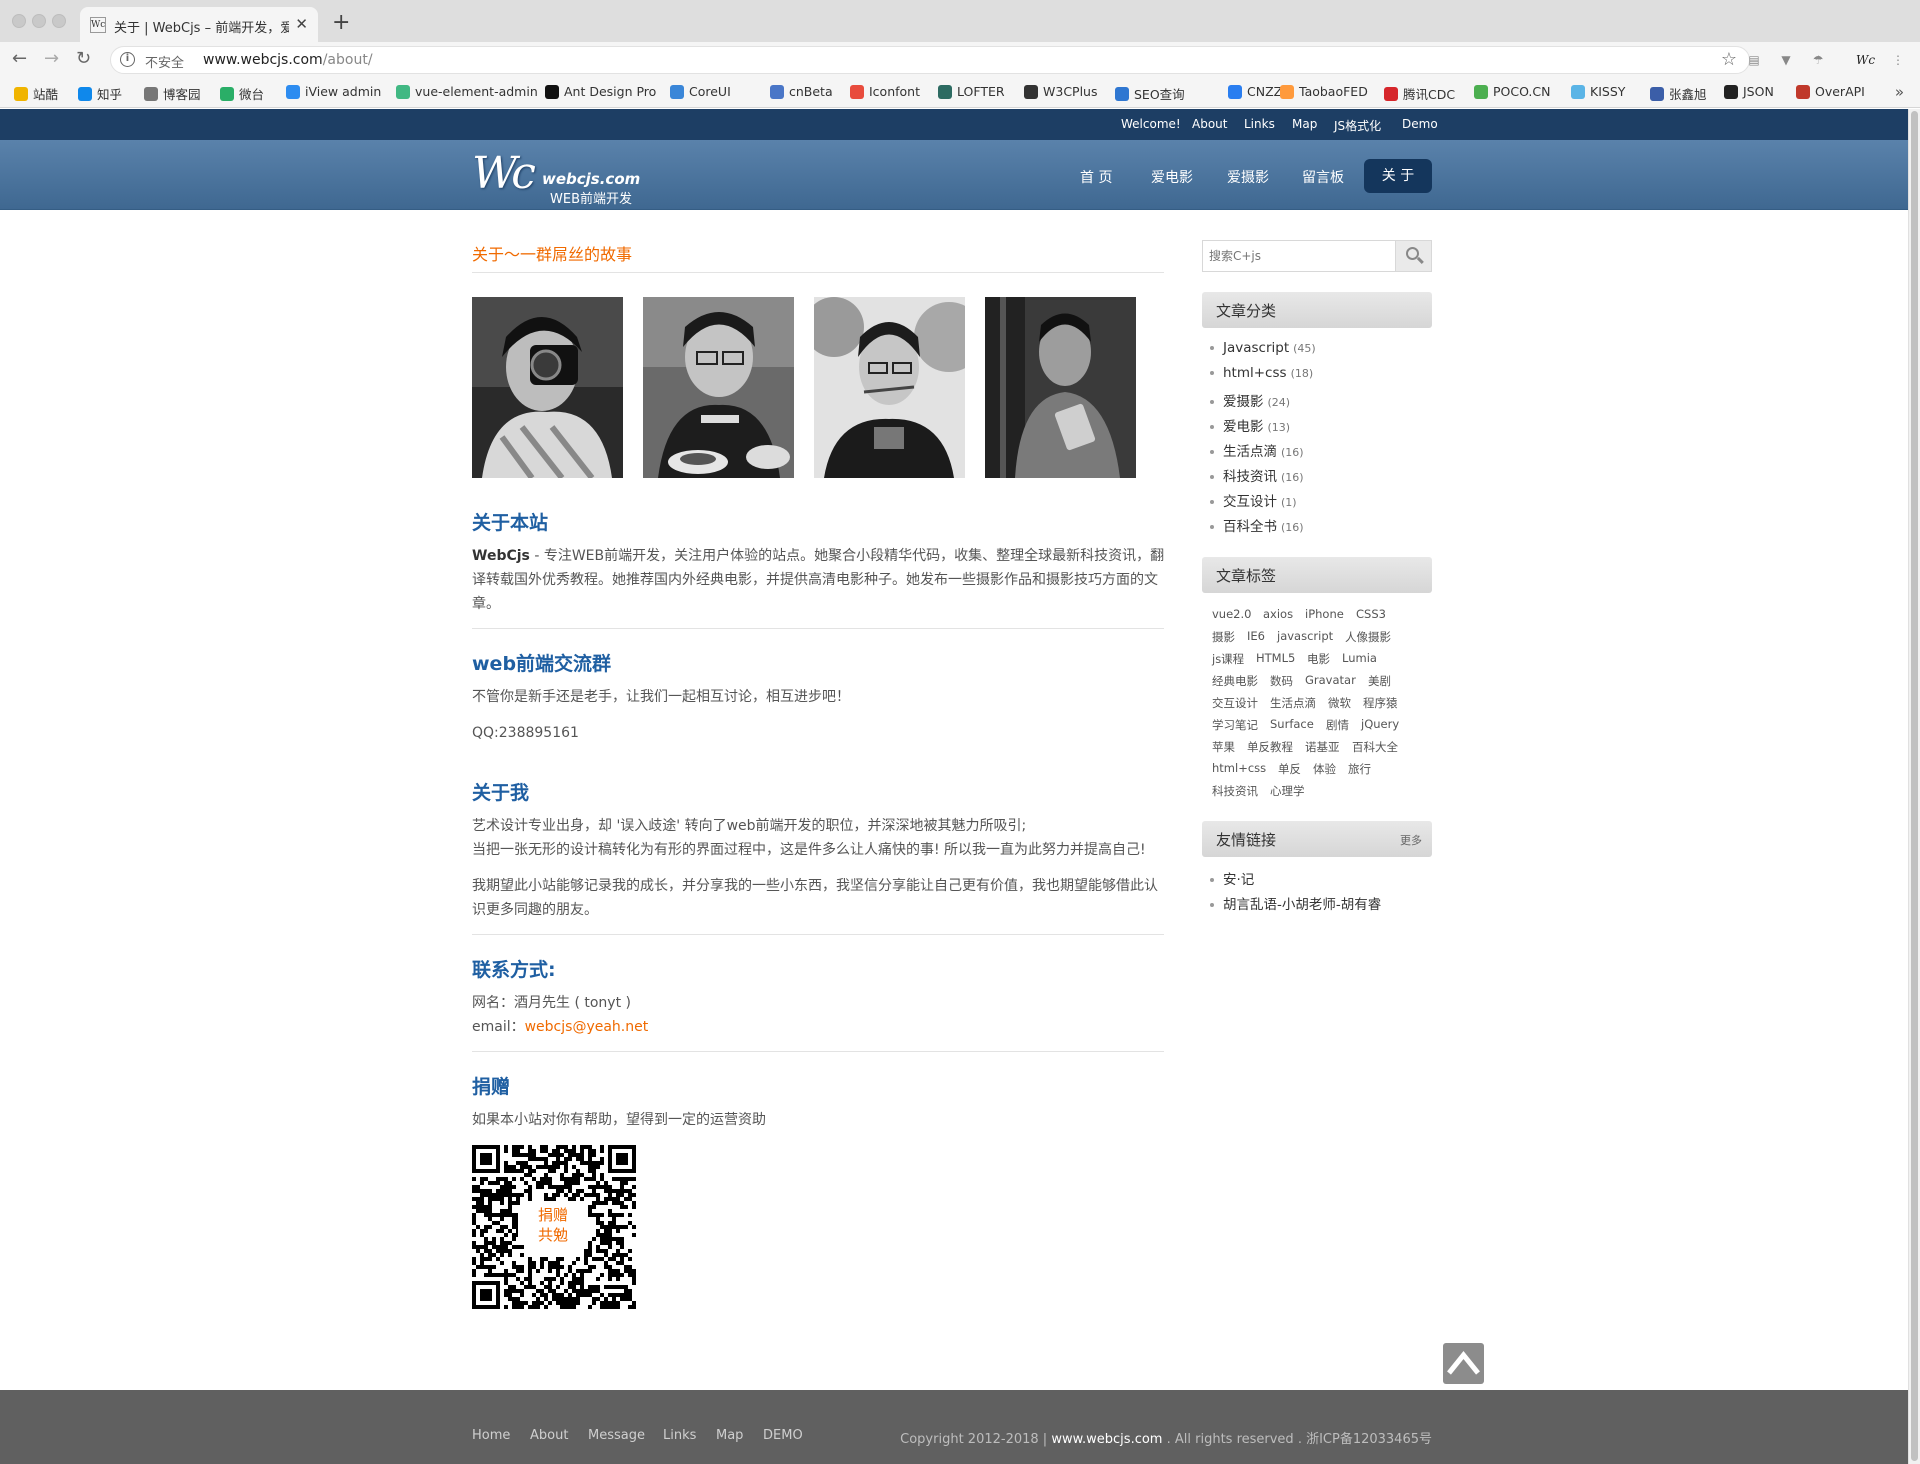  What do you see at coordinates (1914, 786) in the screenshot?
I see `scrollbar-thumb` at bounding box center [1914, 786].